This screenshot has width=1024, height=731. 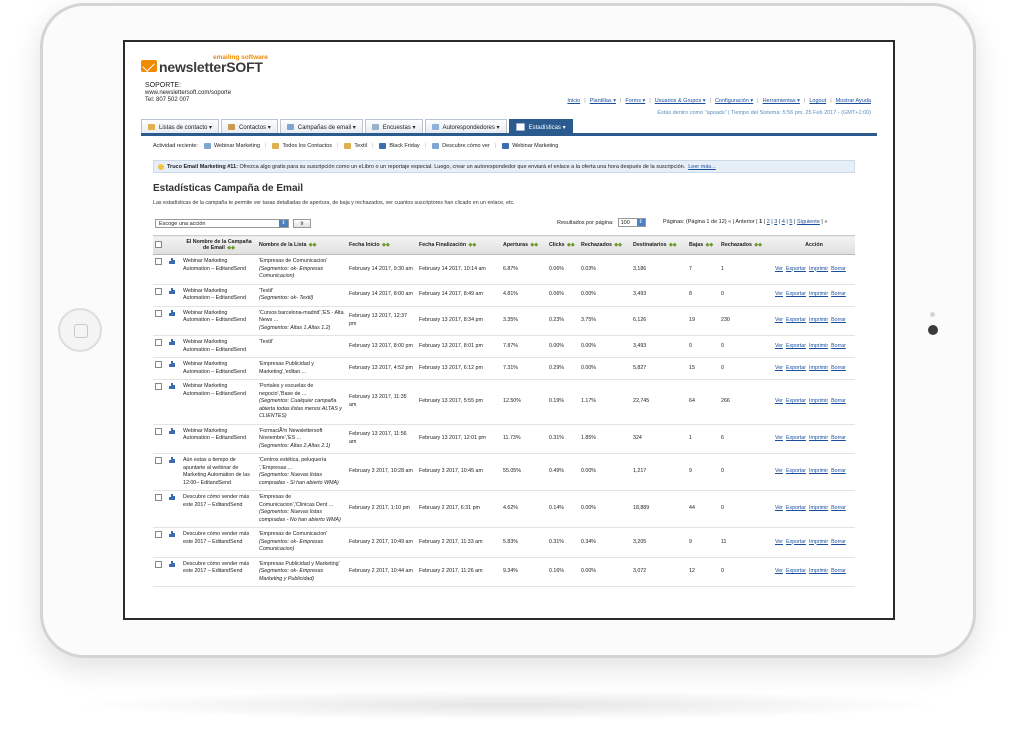 What do you see at coordinates (680, 101) in the screenshot?
I see `topnav-item: Usuarios & Grupos ▾` at bounding box center [680, 101].